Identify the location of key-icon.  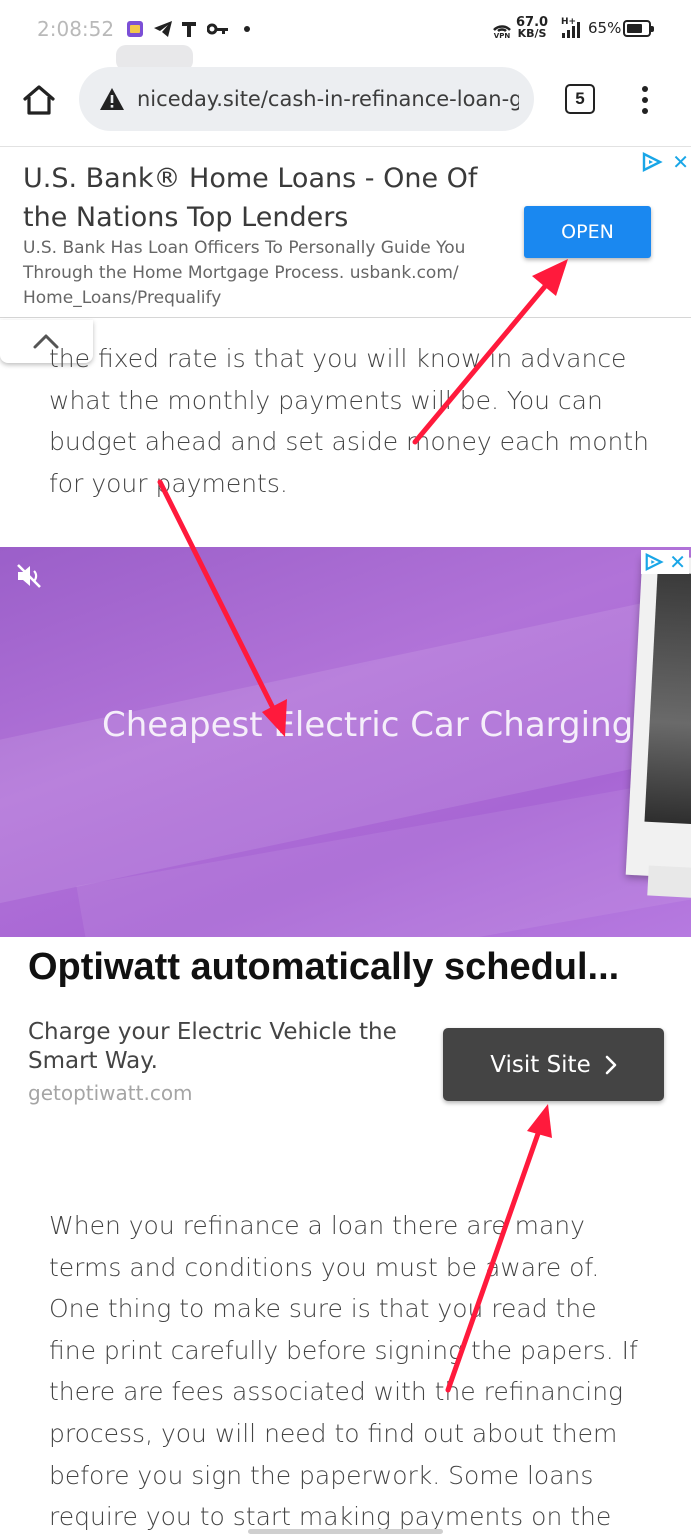
(218, 29).